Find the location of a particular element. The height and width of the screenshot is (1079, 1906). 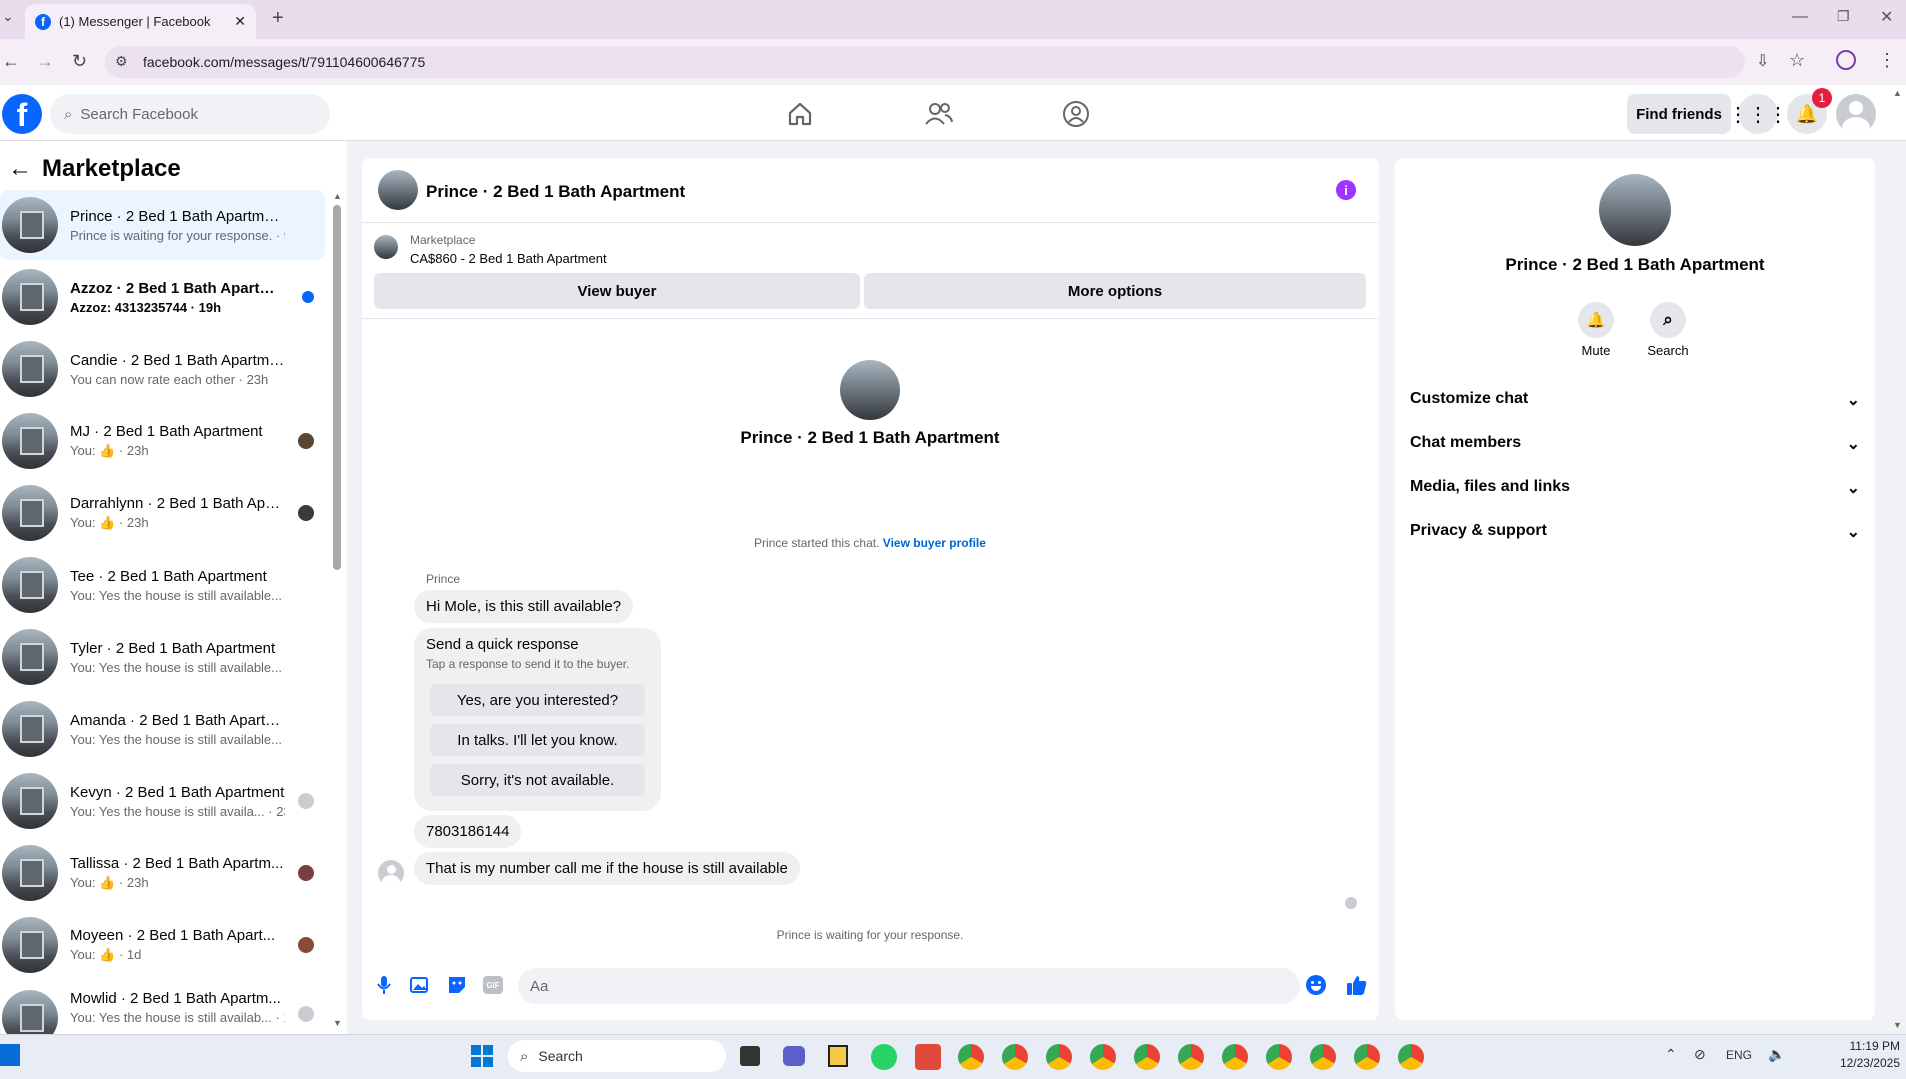

whatsapp-icon is located at coordinates (884, 1057).